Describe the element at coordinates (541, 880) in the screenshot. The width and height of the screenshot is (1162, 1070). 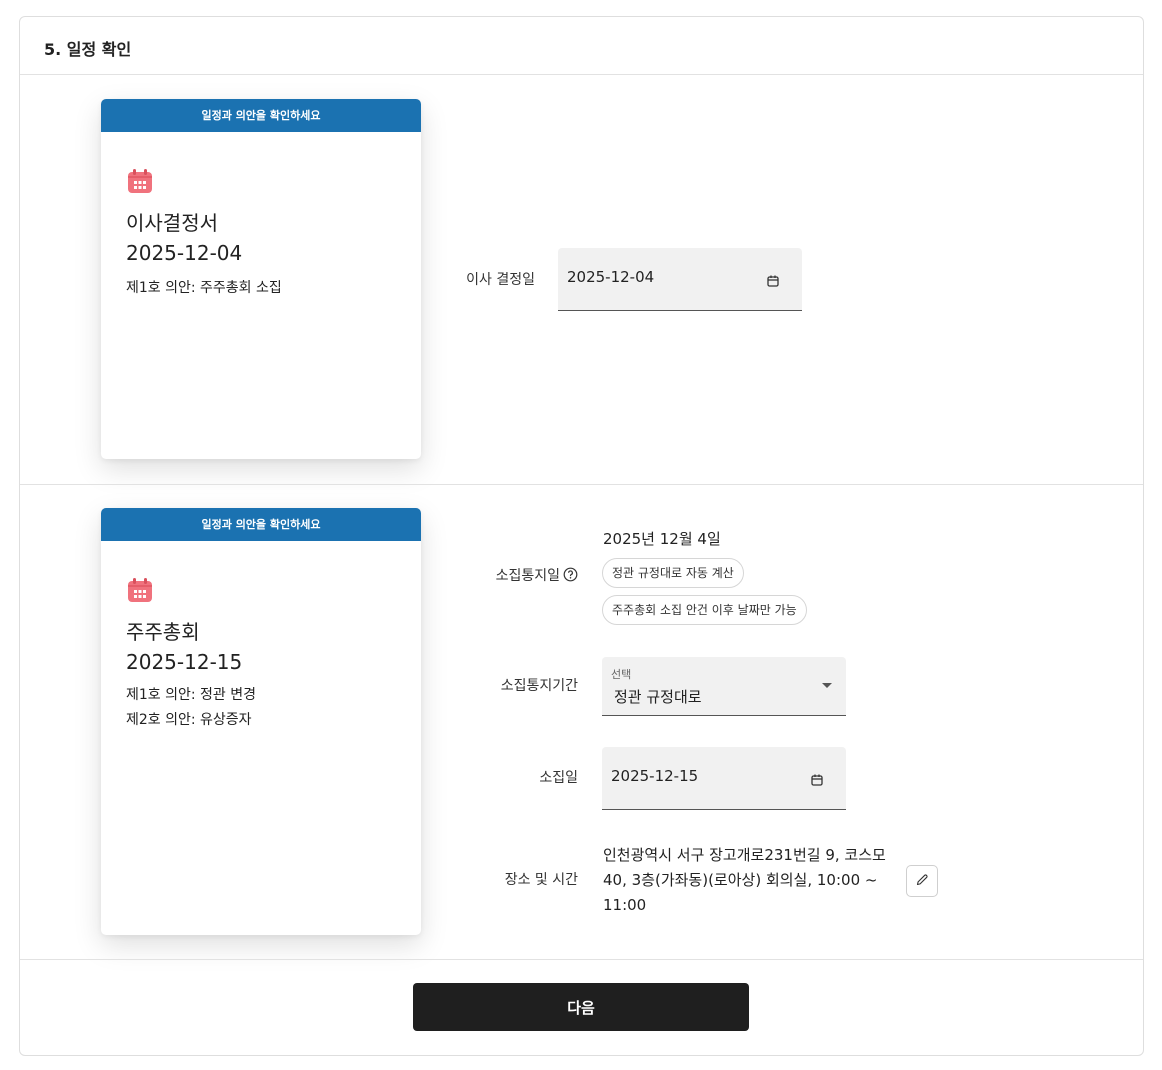
I see `place-time-label: 장소 및 시간` at that location.